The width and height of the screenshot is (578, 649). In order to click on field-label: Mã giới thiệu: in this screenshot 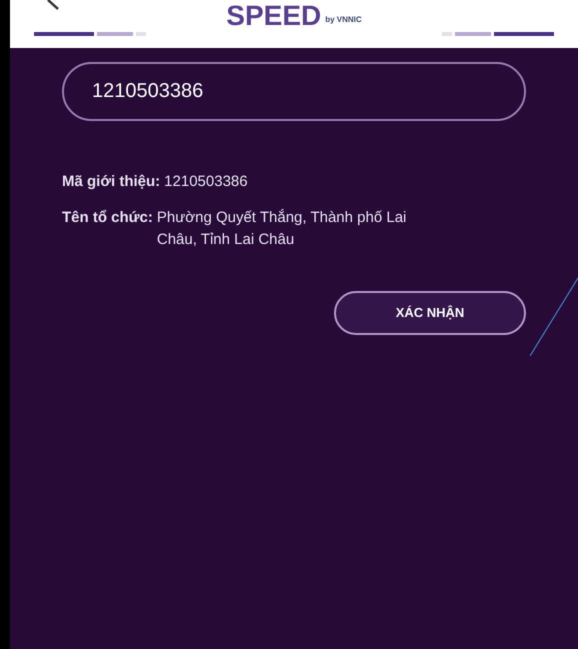, I will do `click(111, 182)`.